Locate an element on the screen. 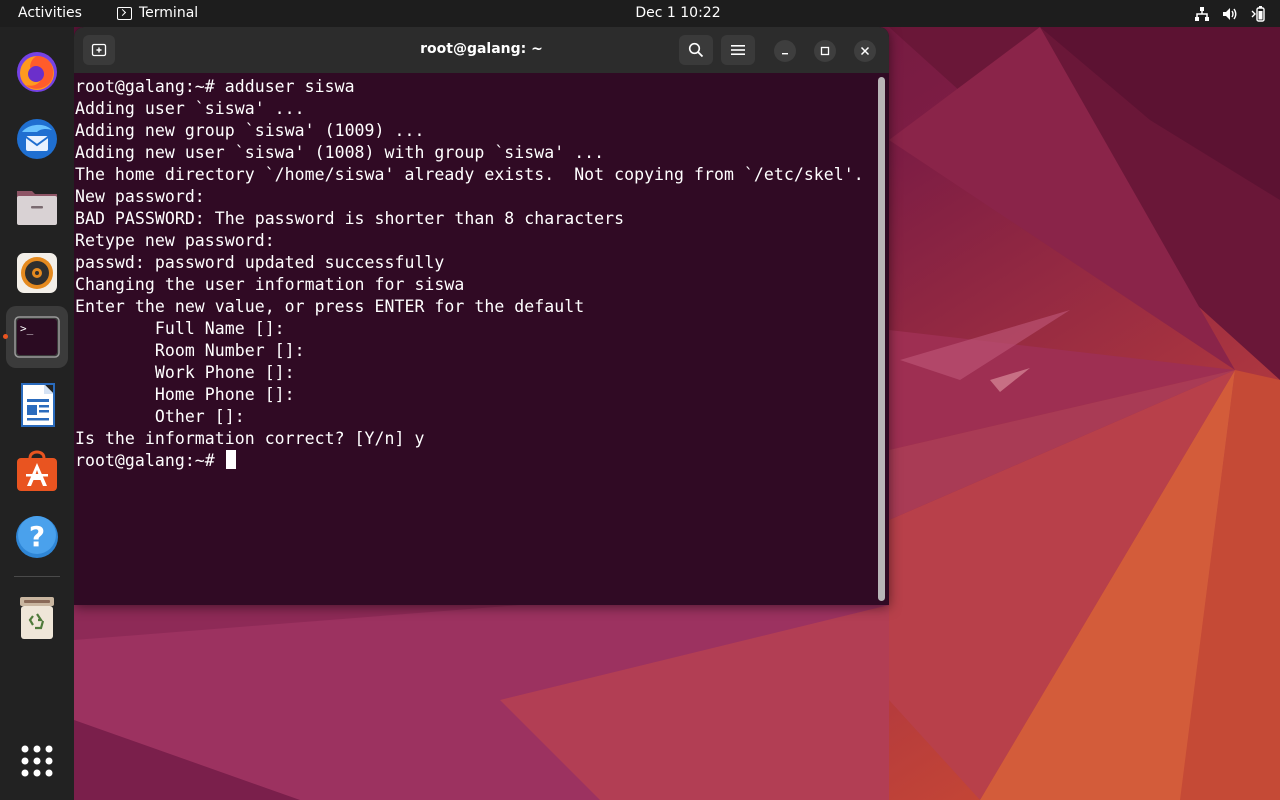  search-icon is located at coordinates (696, 50).